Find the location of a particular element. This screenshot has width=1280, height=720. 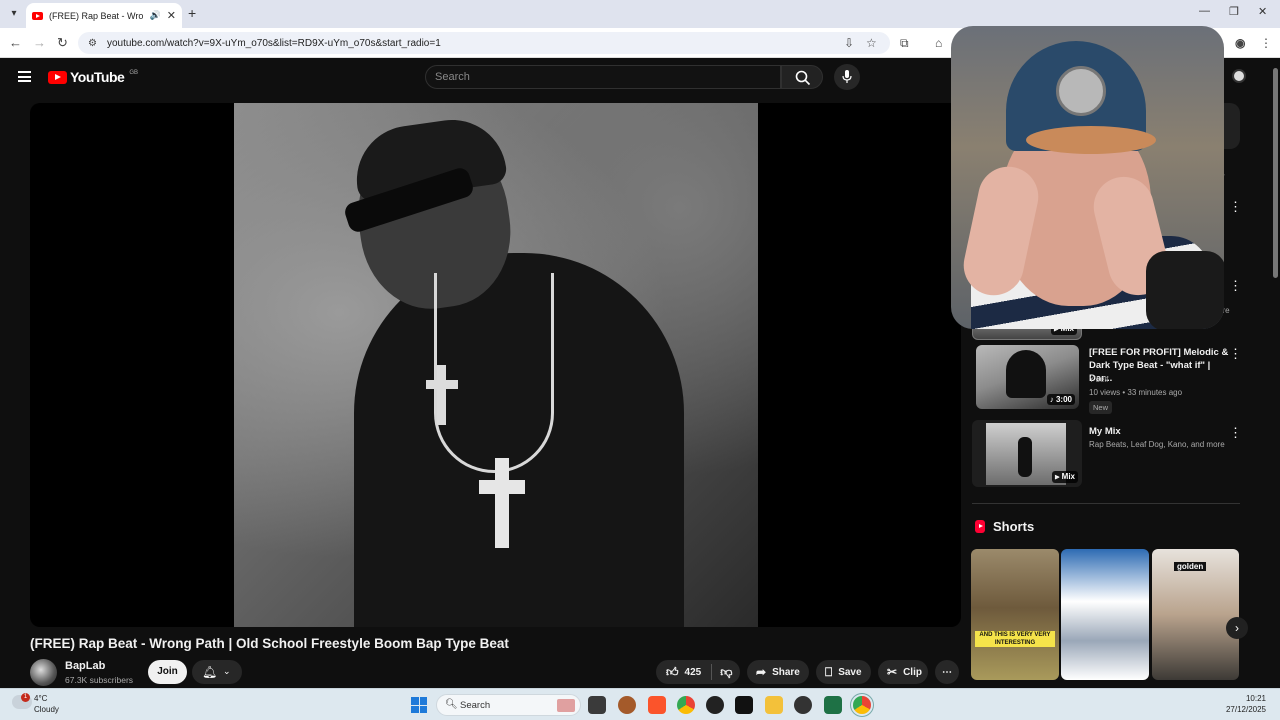

save-button: ⎕ Save is located at coordinates (843, 672).